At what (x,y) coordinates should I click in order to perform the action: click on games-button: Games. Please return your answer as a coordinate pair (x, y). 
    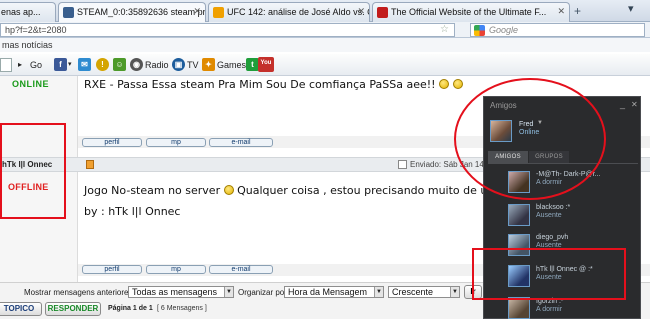
    Looking at the image, I should click on (231, 65).